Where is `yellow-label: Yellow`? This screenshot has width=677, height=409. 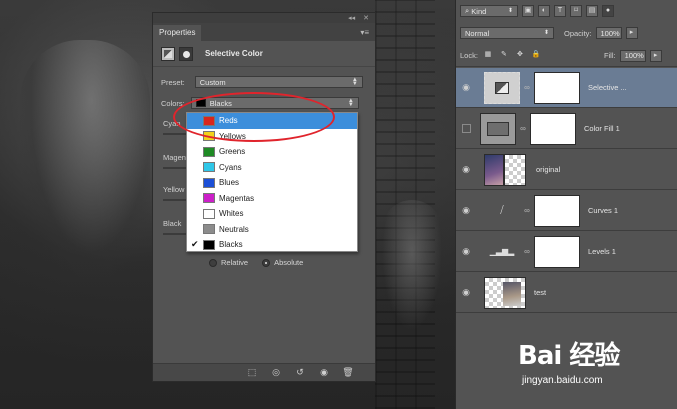
yellow-label: Yellow is located at coordinates (174, 189).